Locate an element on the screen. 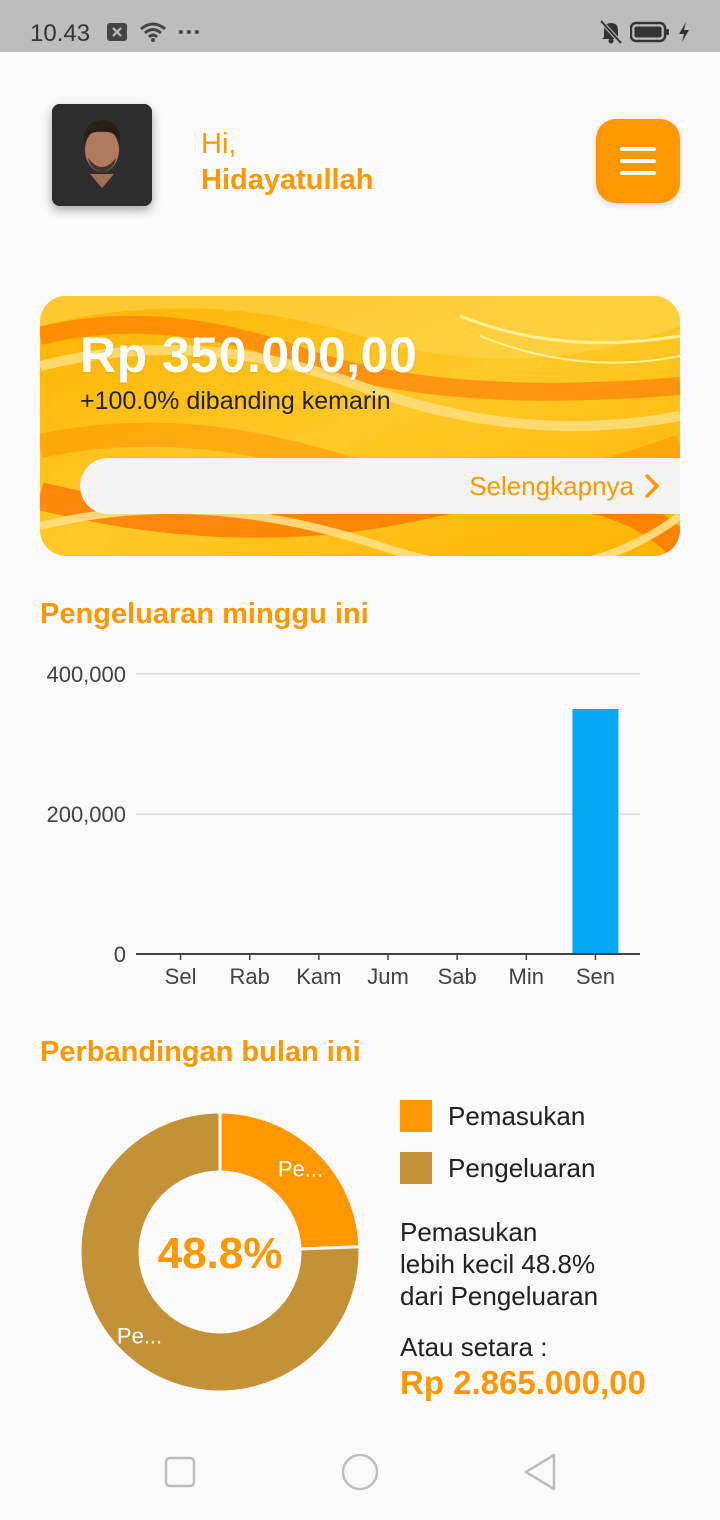 This screenshot has width=720, height=1520. x-tick-label: Sen is located at coordinates (595, 976).